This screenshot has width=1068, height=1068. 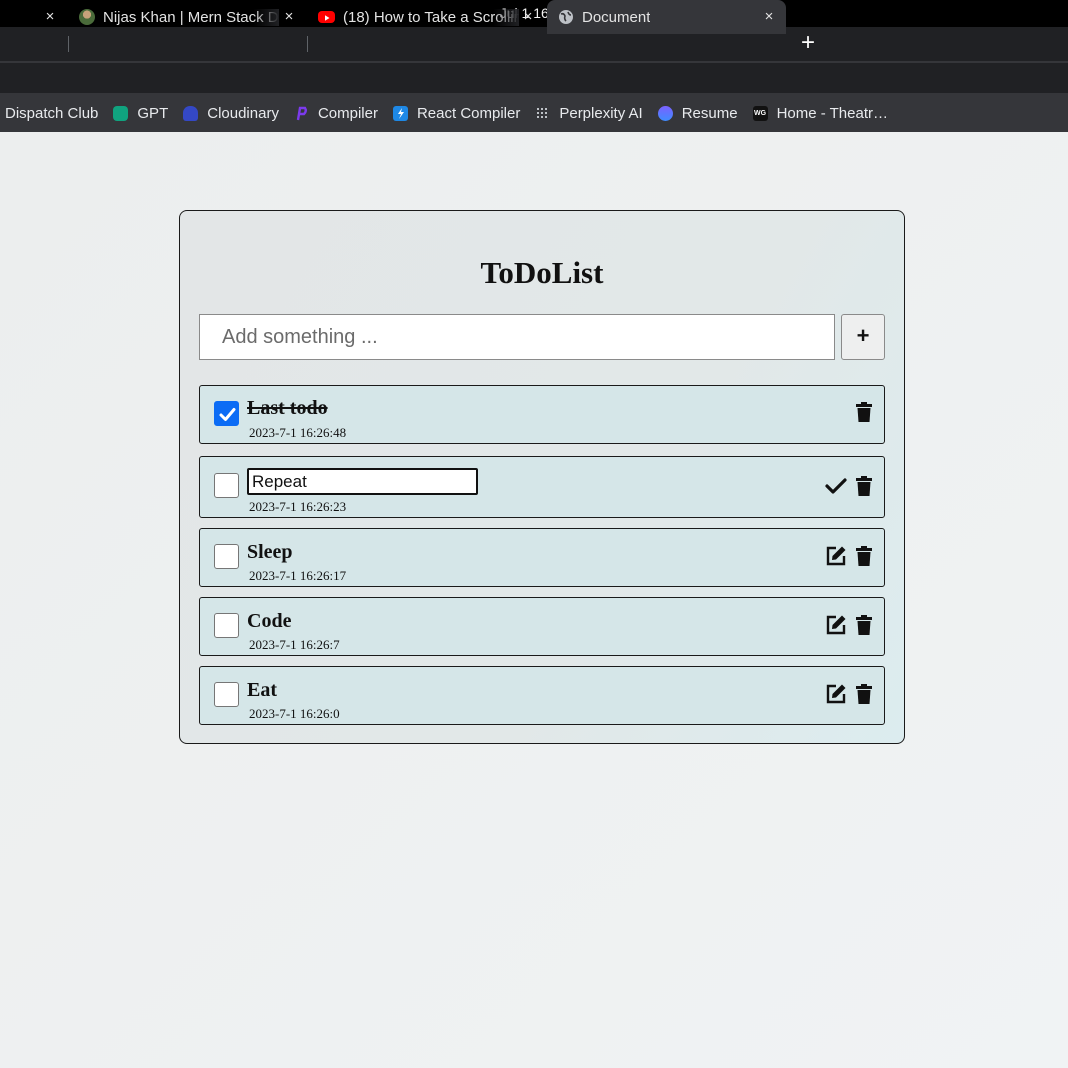 I want to click on bookmark-dispatch-club: Dispatch Club, so click(x=51, y=113).